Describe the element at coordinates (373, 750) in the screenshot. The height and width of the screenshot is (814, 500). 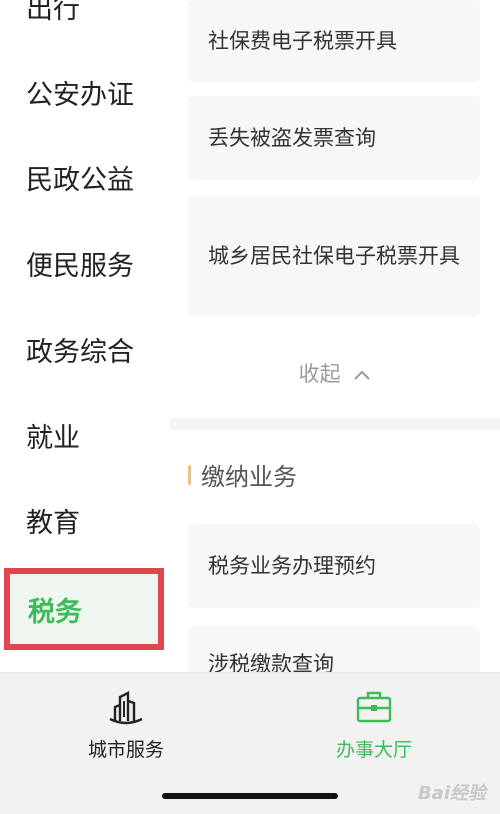
I see `tab-label: 办事大厅` at that location.